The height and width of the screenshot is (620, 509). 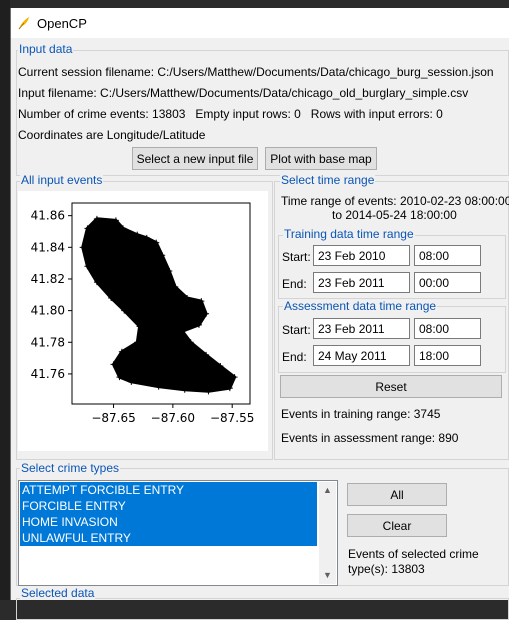 What do you see at coordinates (397, 525) in the screenshot?
I see `clear-button: Clear` at bounding box center [397, 525].